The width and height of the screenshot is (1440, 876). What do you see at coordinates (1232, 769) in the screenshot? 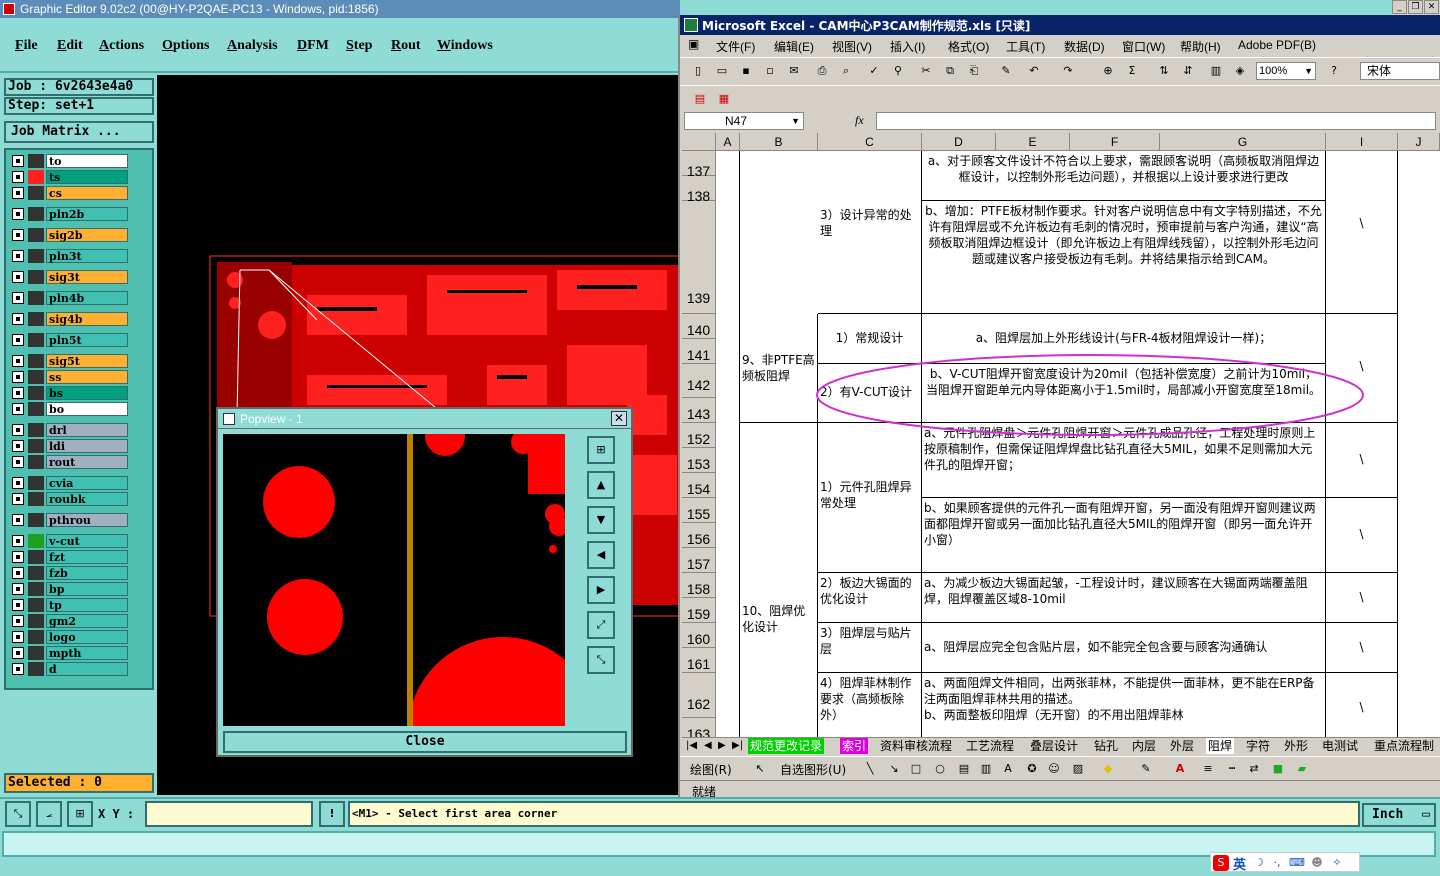
I see `dash-style-icon: ┅` at bounding box center [1232, 769].